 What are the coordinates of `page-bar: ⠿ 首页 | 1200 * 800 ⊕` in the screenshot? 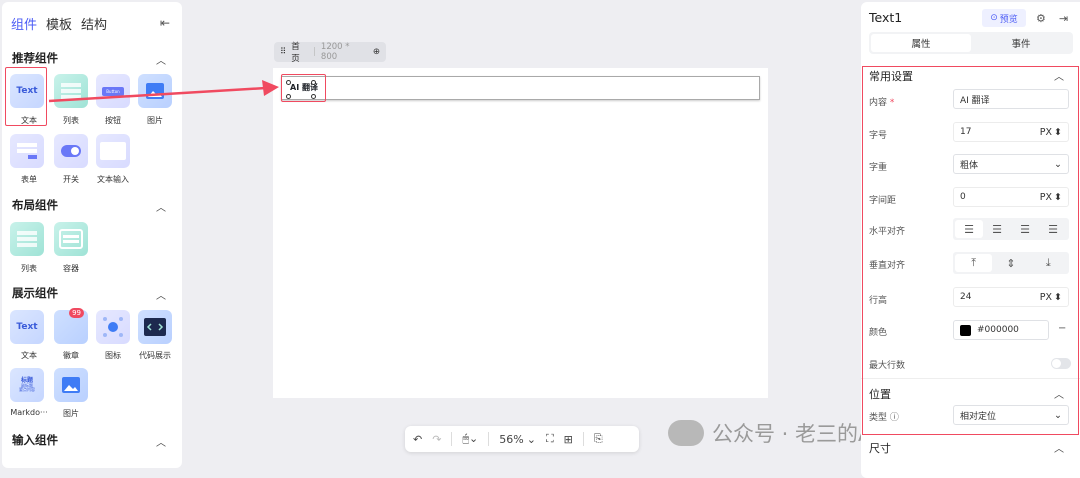 It's located at (330, 53).